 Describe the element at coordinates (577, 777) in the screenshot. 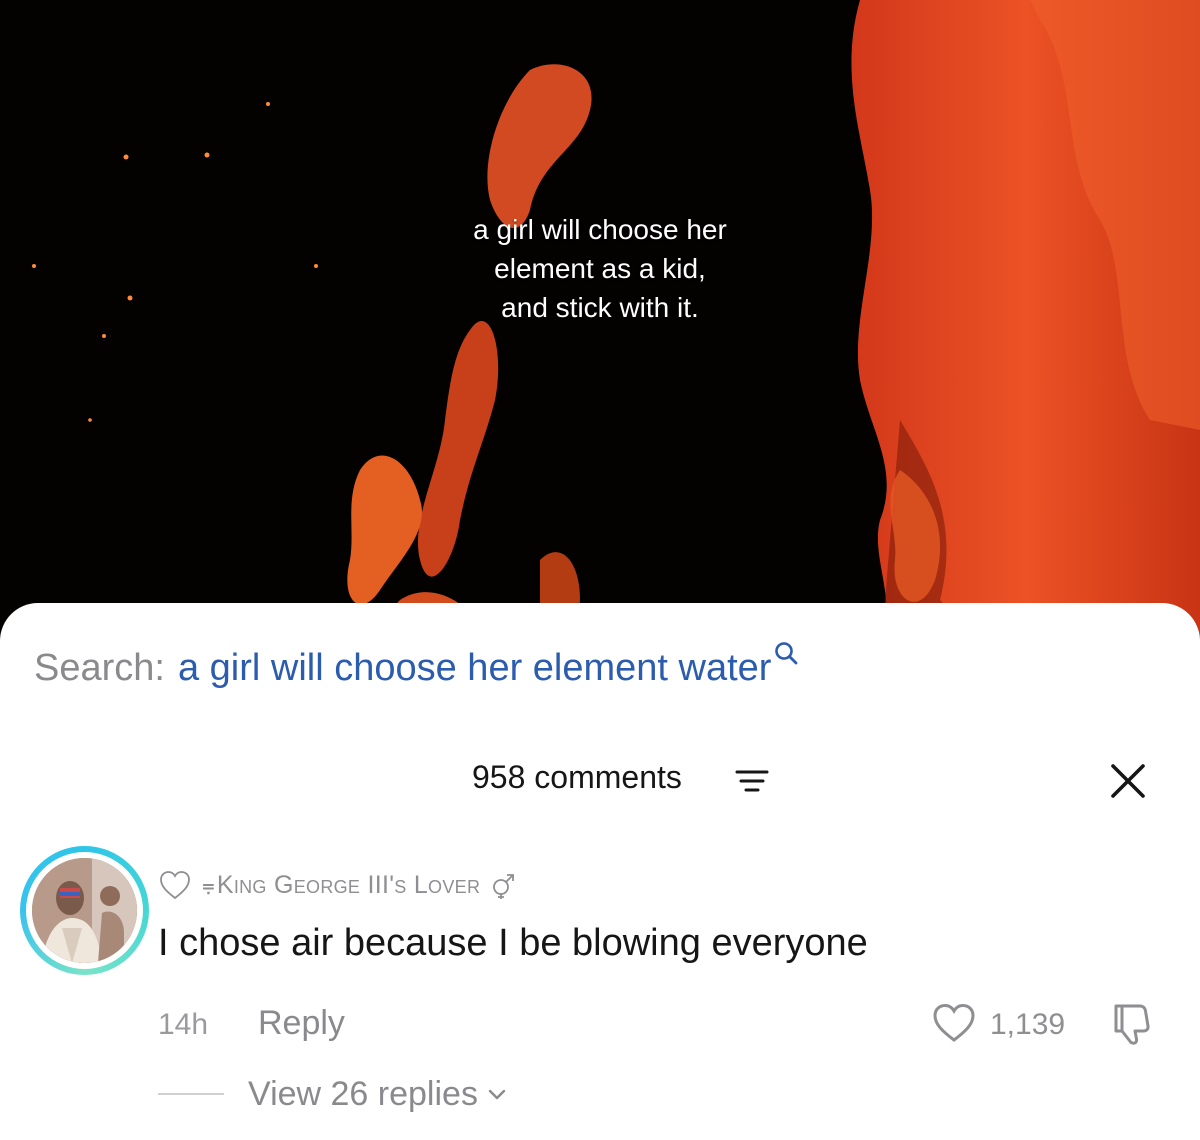

I see `comments-count: 958 comments` at that location.